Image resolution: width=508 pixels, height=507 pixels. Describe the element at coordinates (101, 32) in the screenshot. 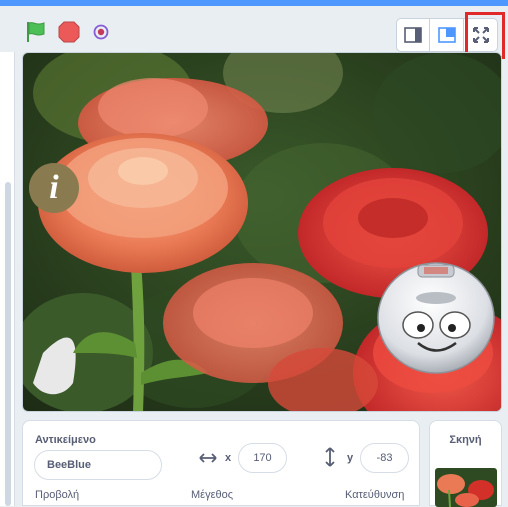

I see `record-icon` at that location.